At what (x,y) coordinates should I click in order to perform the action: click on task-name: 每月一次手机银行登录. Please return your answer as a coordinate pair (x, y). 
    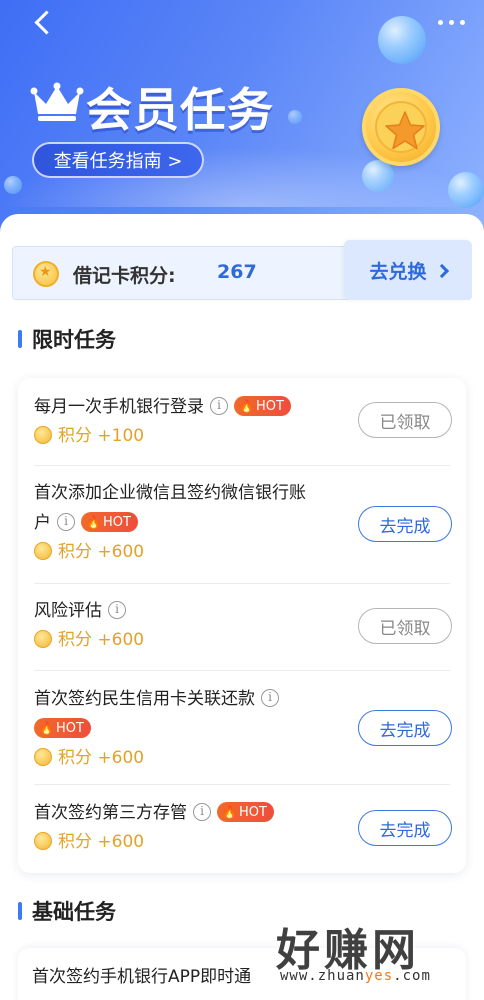
    Looking at the image, I should click on (119, 407).